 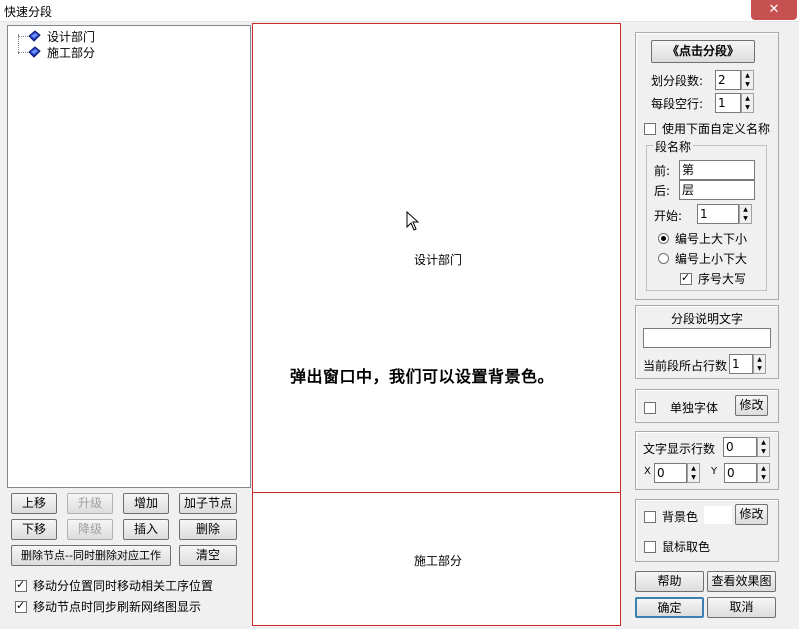 I want to click on promote-button: 升级, so click(x=90, y=503).